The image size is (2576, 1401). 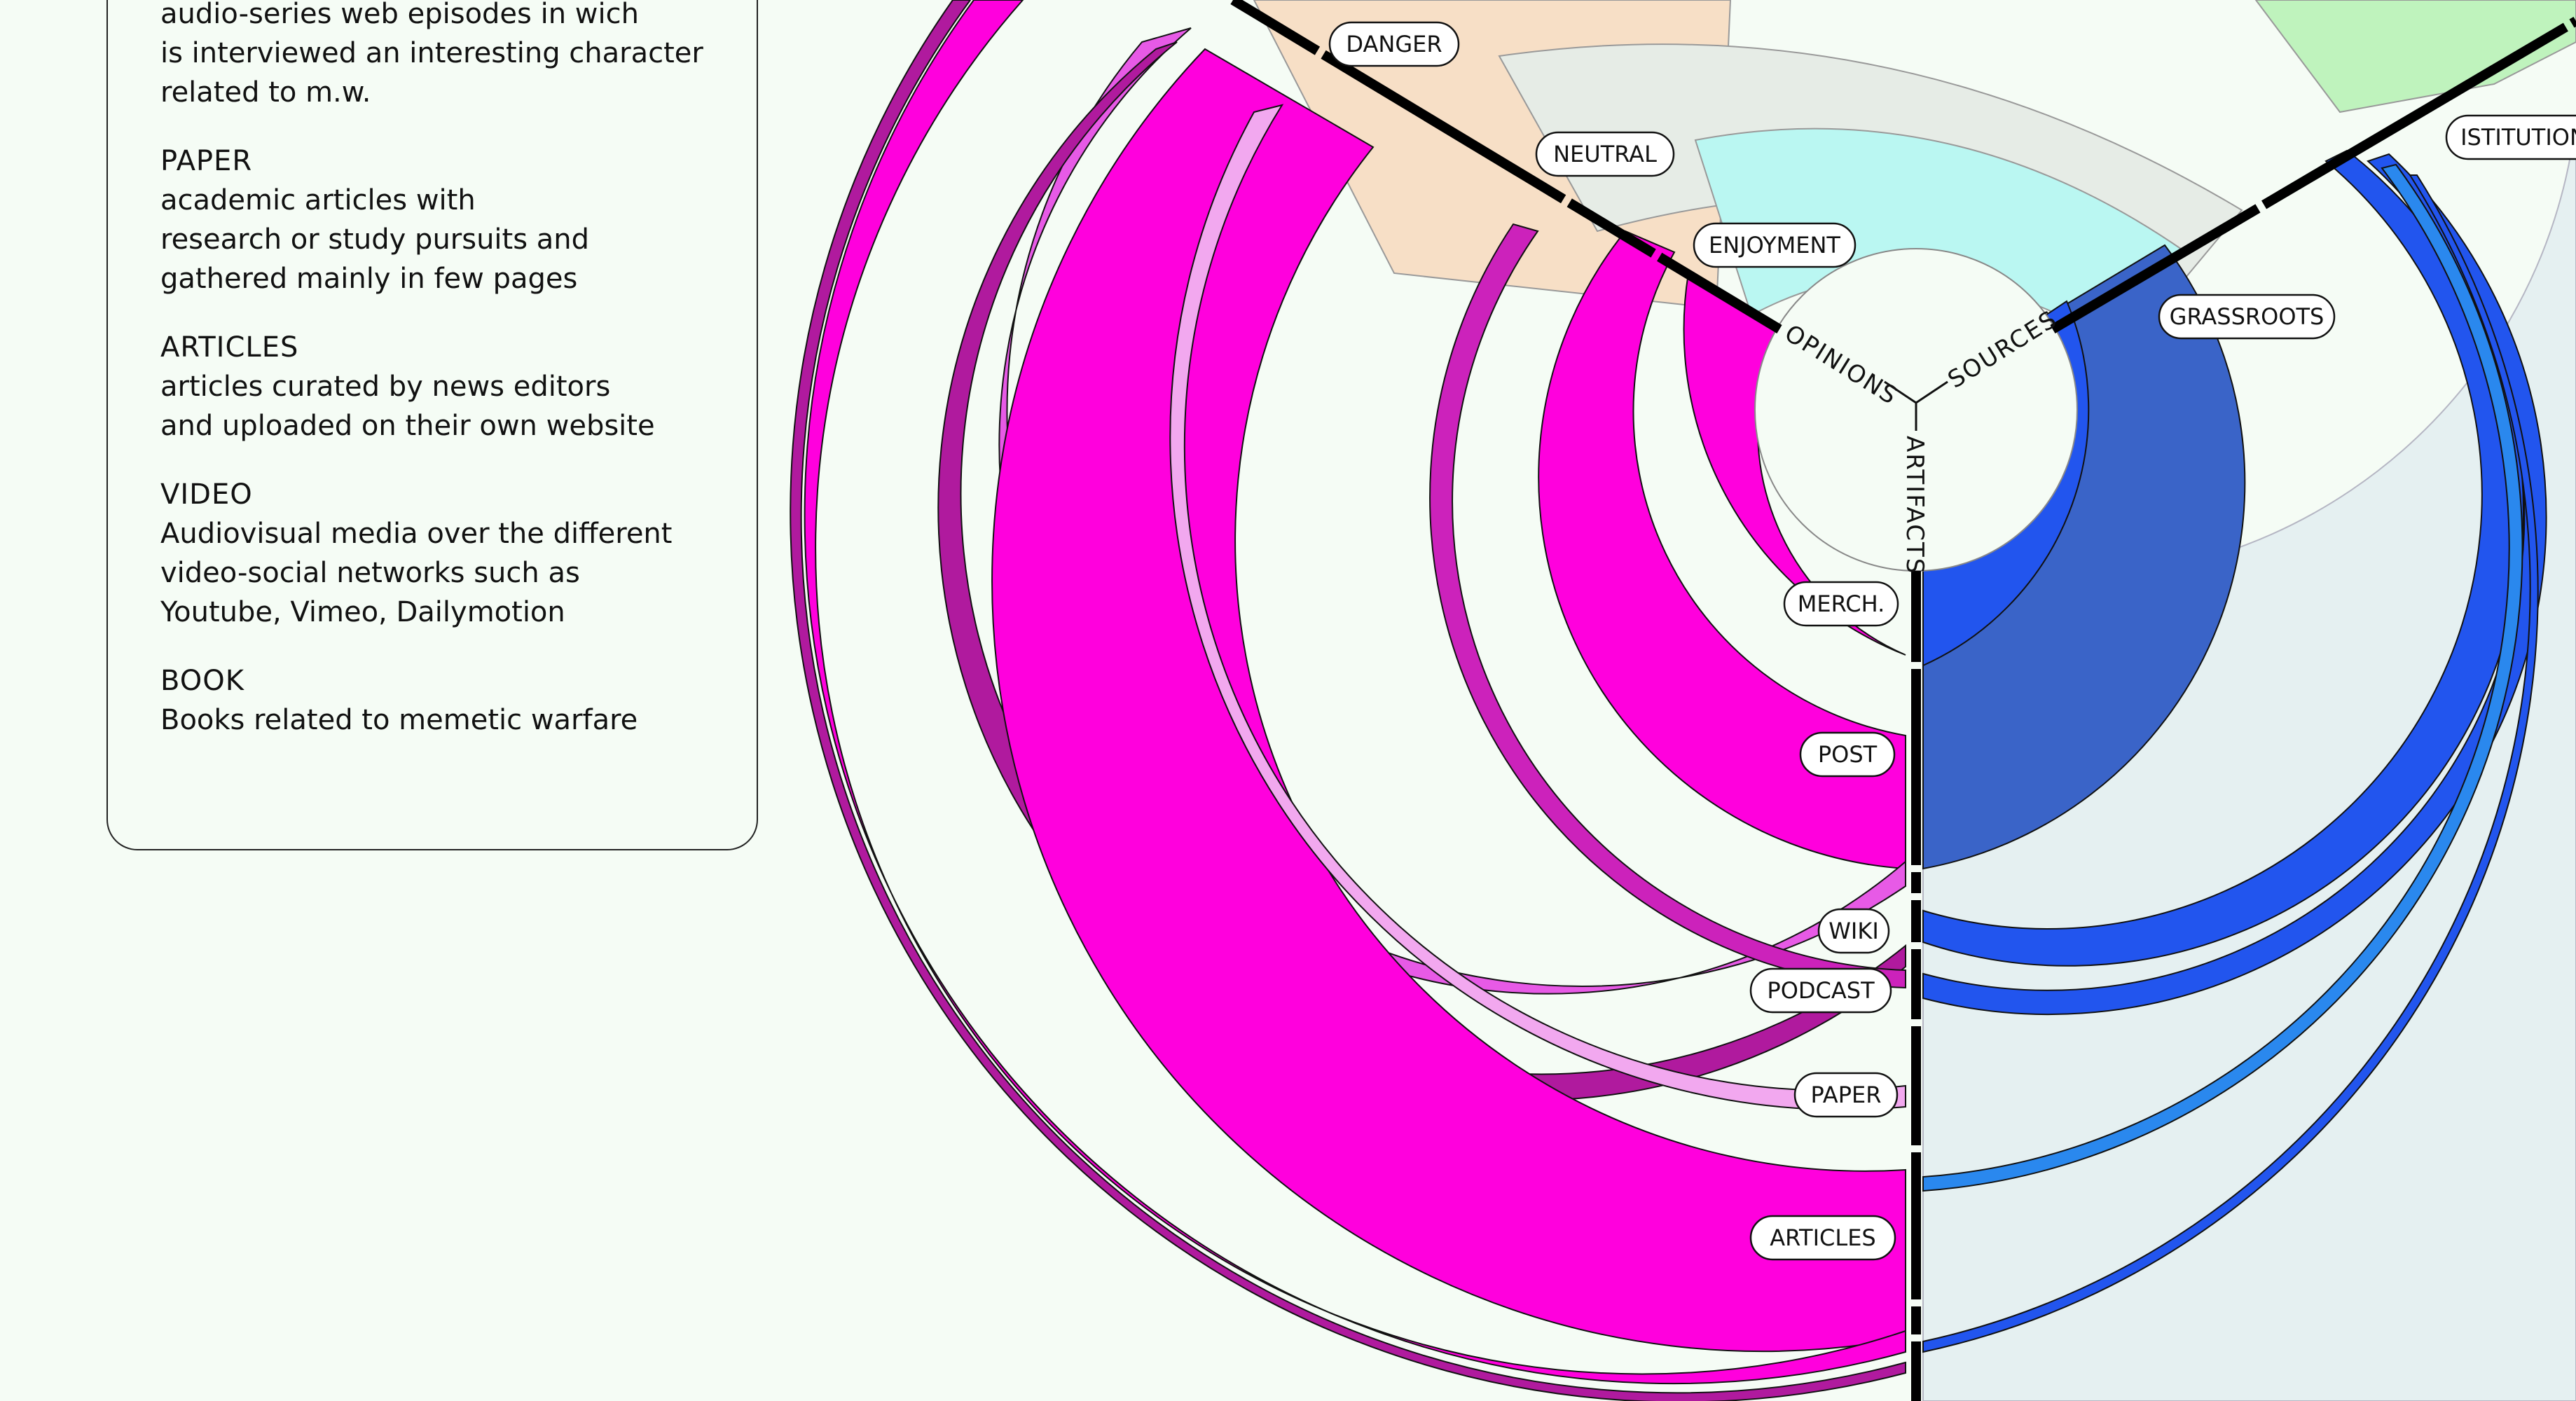 I want to click on svg-text: POST, so click(x=1848, y=754).